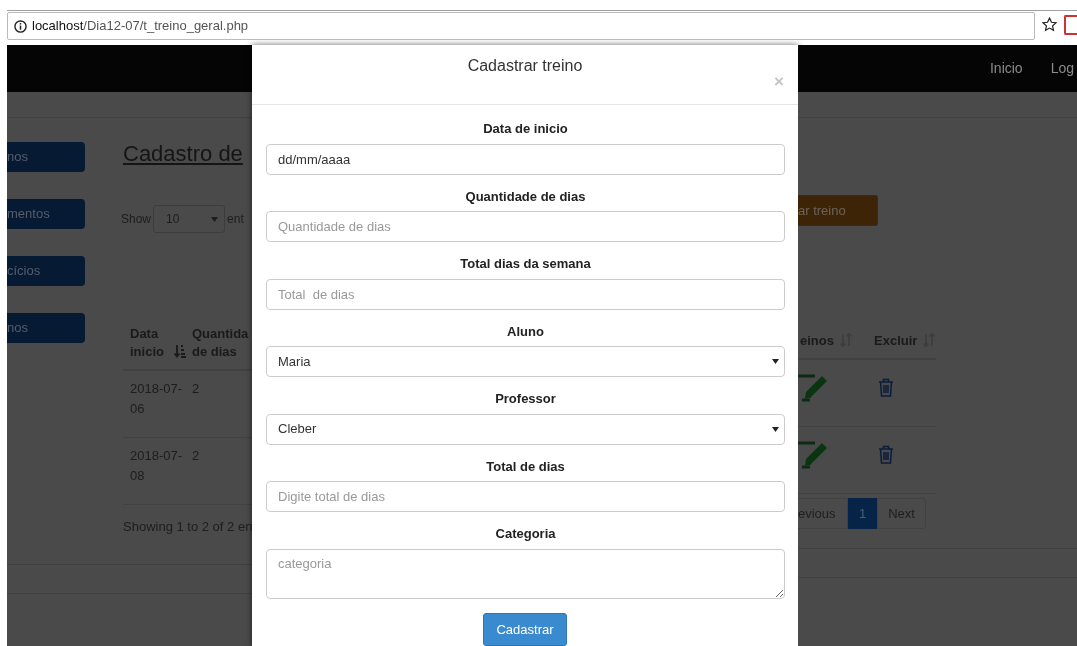 This screenshot has height=646, width=1077. Describe the element at coordinates (525, 159) in the screenshot. I see `input-field: dd/mm/aaaa` at that location.